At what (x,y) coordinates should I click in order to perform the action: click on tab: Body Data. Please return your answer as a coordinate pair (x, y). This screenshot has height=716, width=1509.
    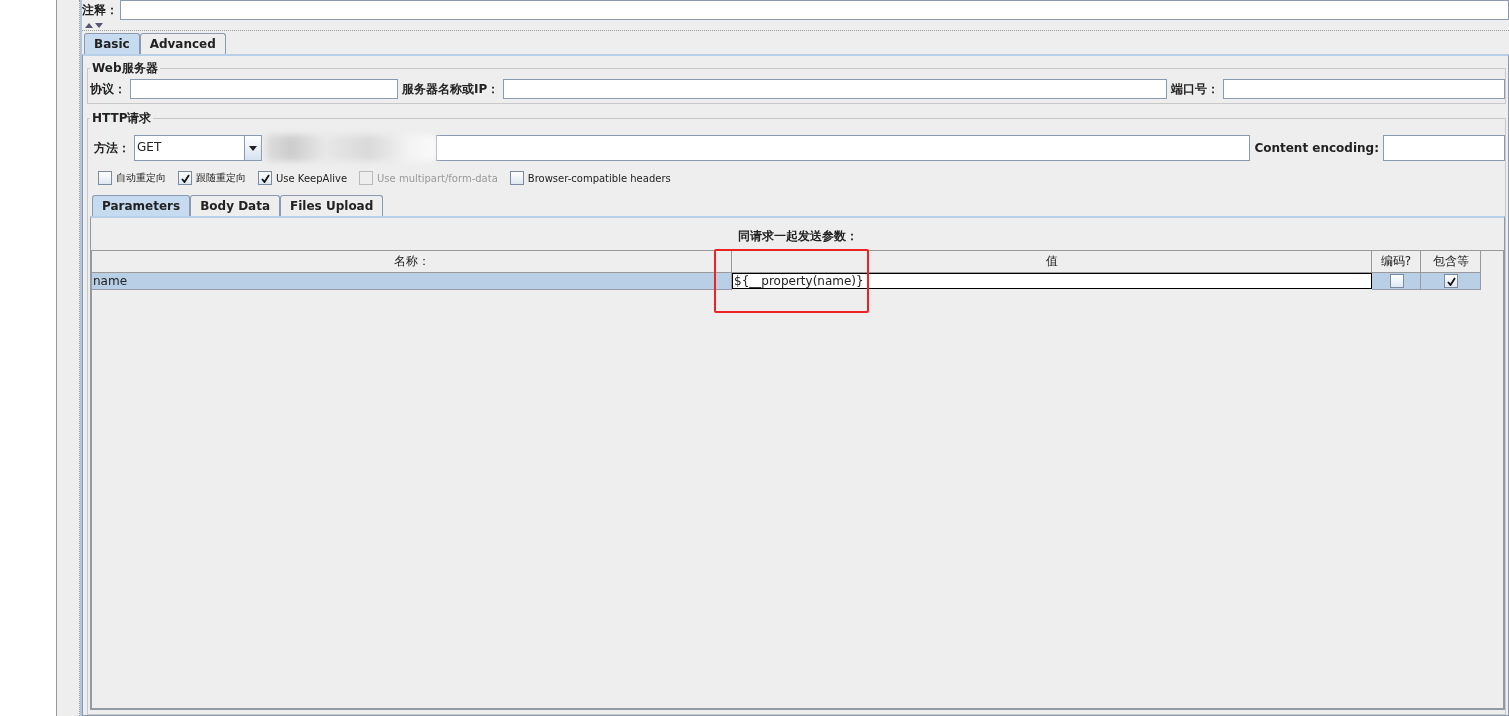
    Looking at the image, I should click on (235, 205).